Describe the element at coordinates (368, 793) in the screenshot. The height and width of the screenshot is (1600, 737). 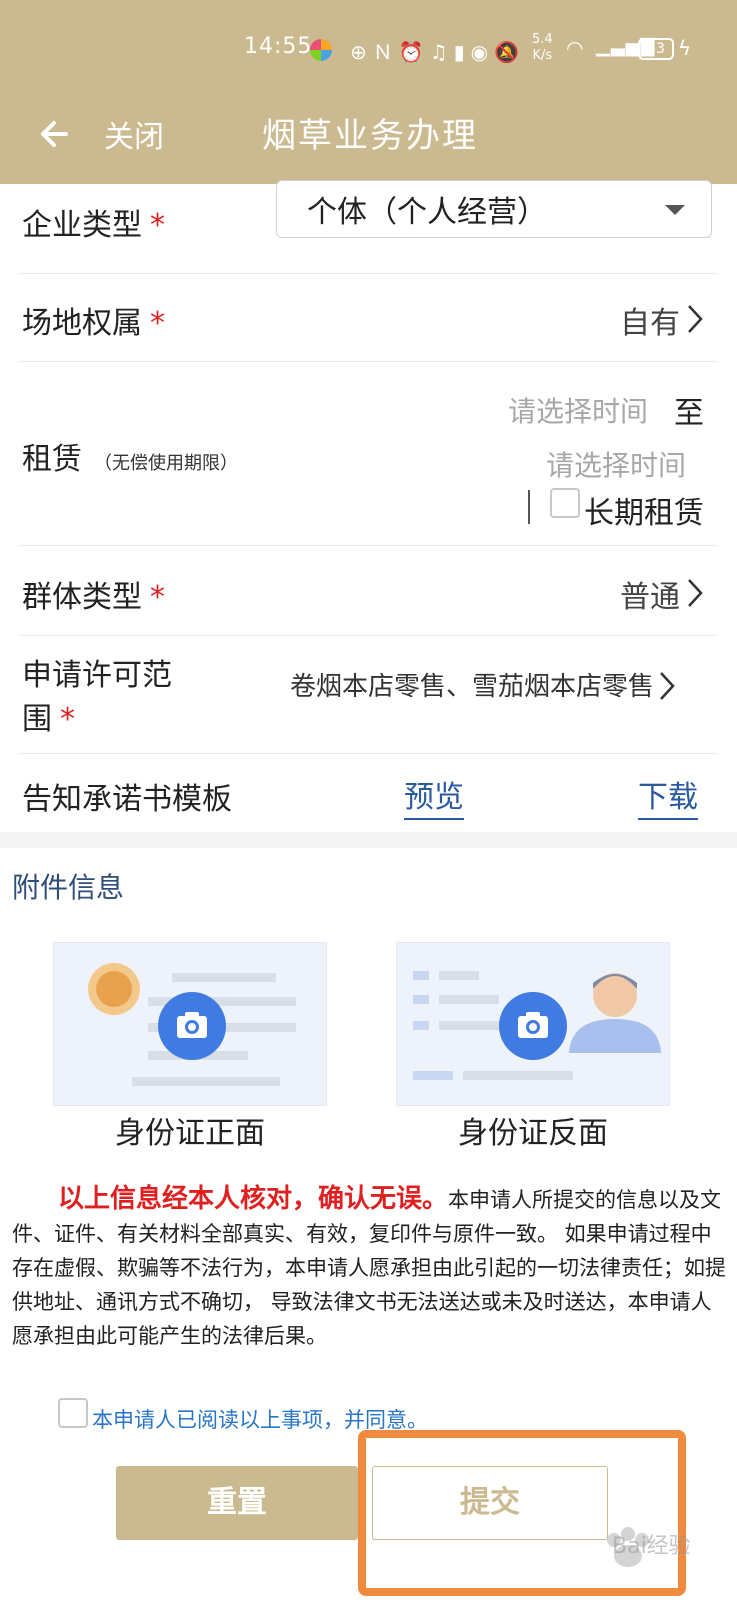
I see `commitment-template-row: 告知承诺书模板 预览 下载` at that location.